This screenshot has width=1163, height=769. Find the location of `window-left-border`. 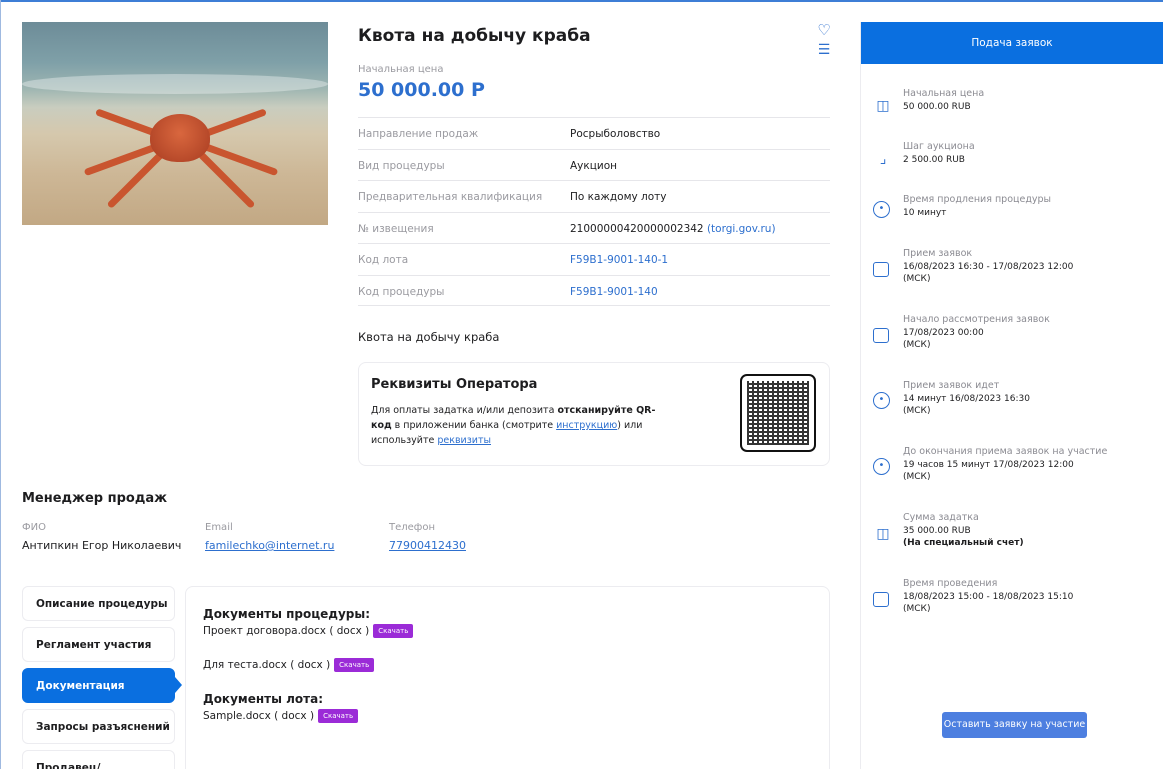

window-left-border is located at coordinates (0, 384).